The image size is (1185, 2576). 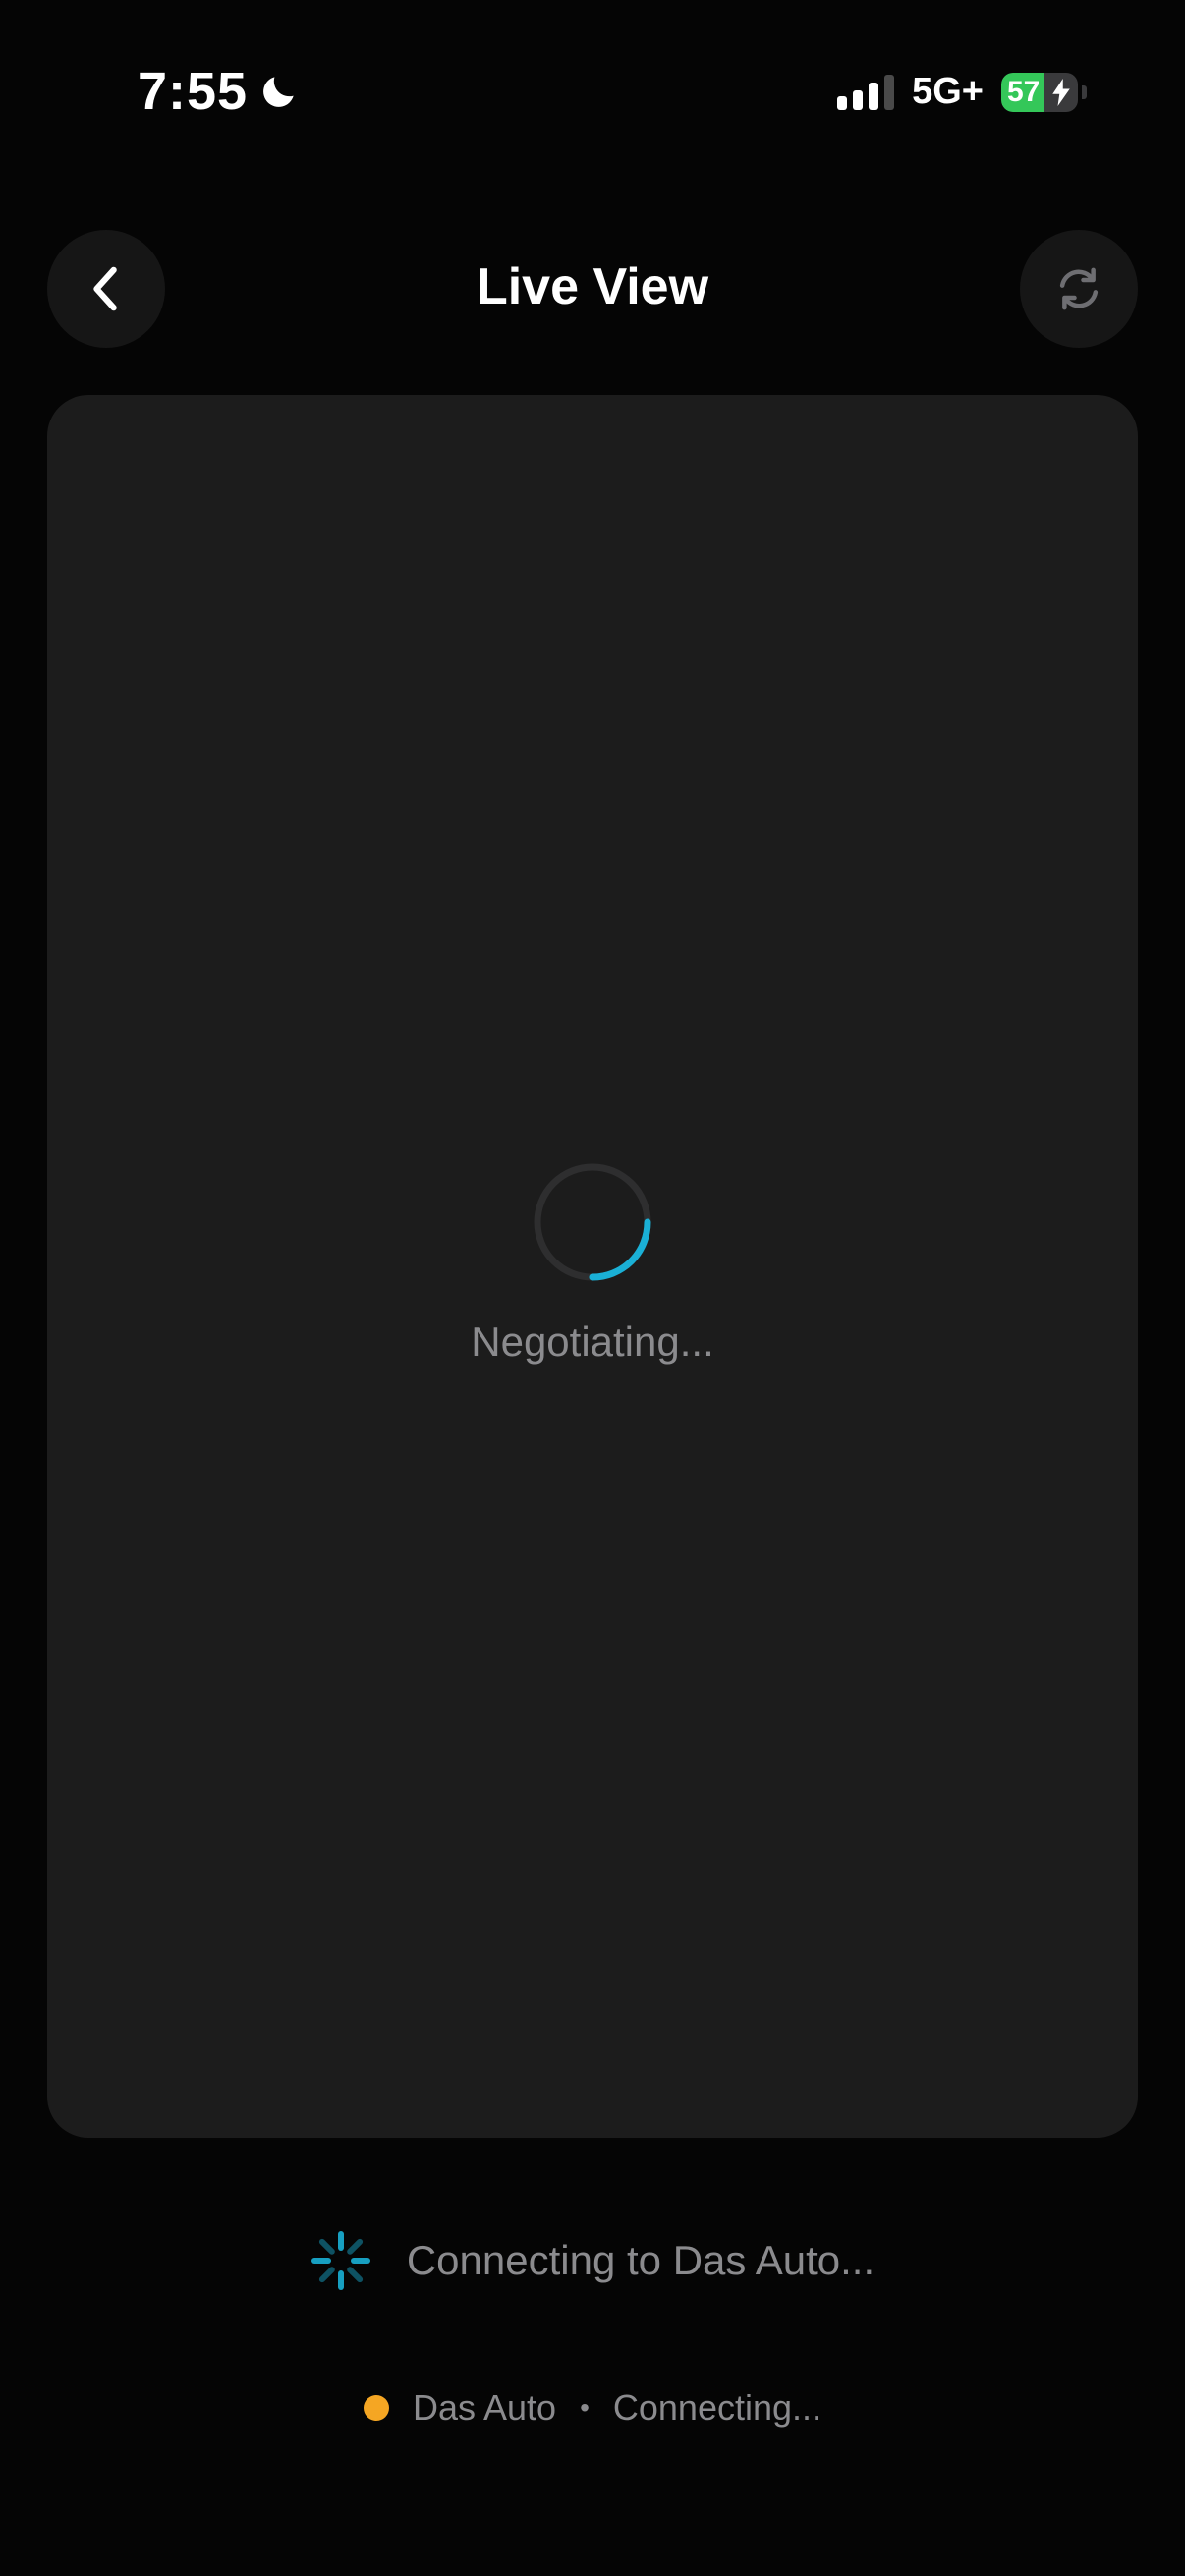 I want to click on refresh-button, so click(x=1079, y=289).